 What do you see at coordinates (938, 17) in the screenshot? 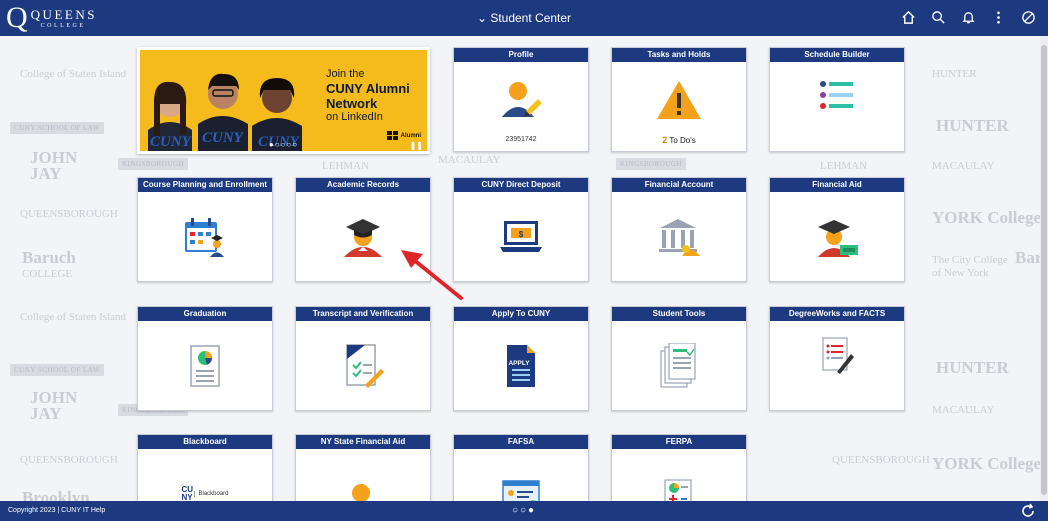
I see `search-icon` at bounding box center [938, 17].